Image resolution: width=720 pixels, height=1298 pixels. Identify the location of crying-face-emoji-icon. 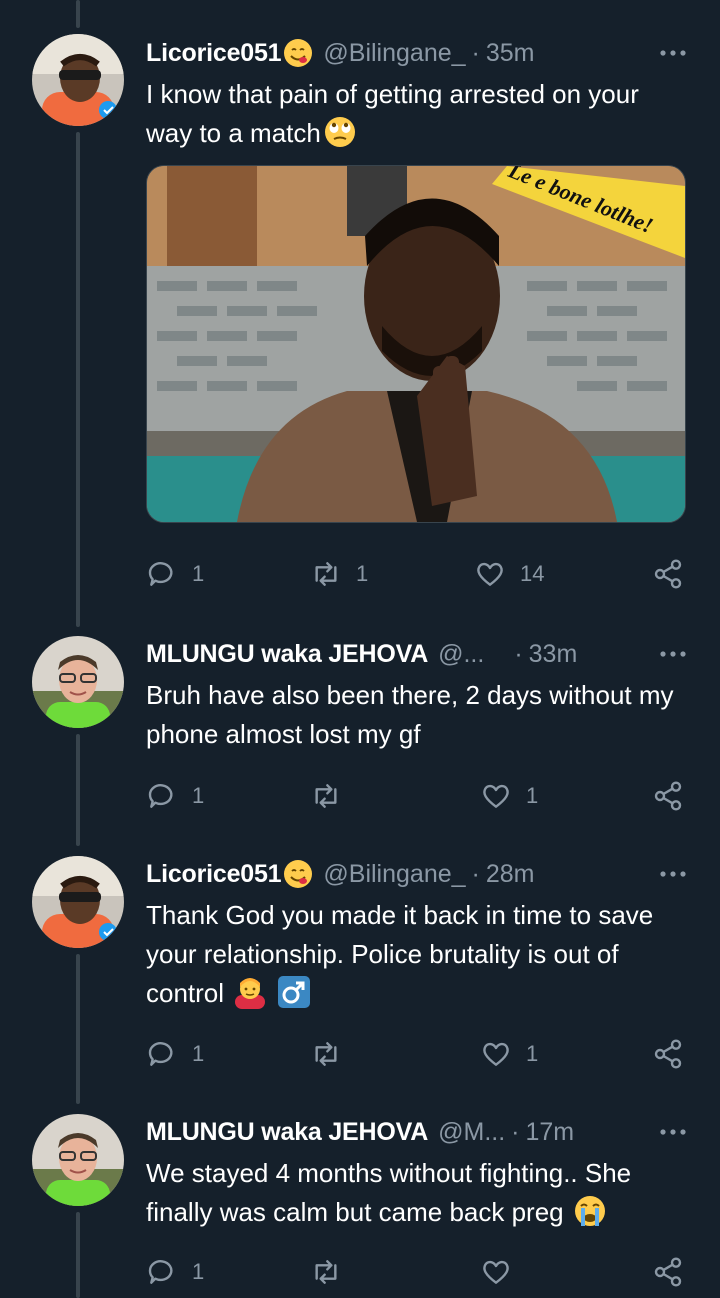
(590, 1211).